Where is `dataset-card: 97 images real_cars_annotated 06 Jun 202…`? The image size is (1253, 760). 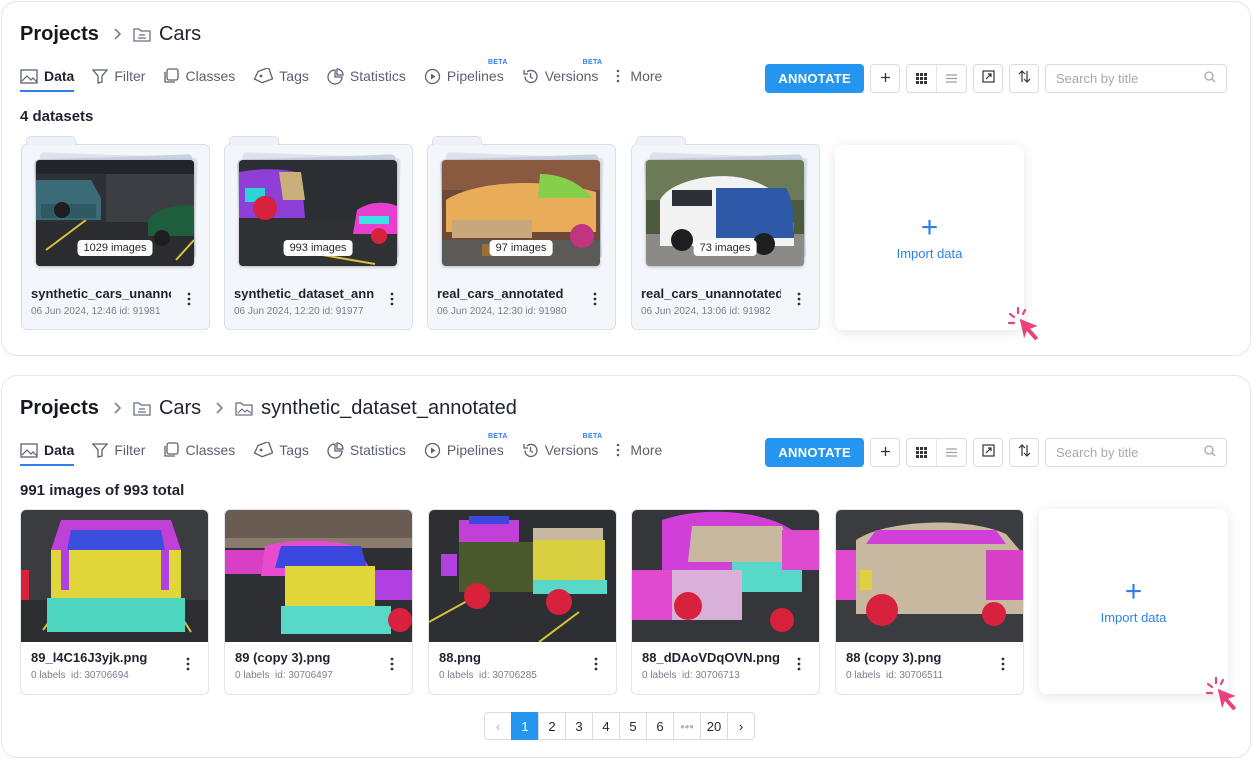
dataset-card: 97 images real_cars_annotated 06 Jun 202… is located at coordinates (521, 233).